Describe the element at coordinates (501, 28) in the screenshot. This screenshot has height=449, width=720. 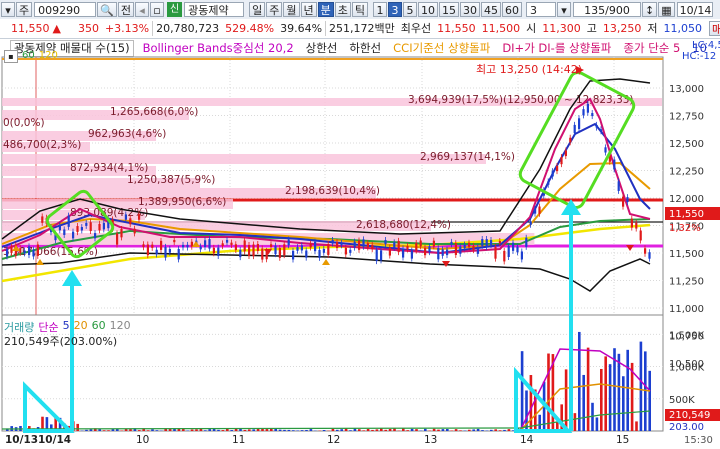
I see `best-bid: 11,500` at that location.